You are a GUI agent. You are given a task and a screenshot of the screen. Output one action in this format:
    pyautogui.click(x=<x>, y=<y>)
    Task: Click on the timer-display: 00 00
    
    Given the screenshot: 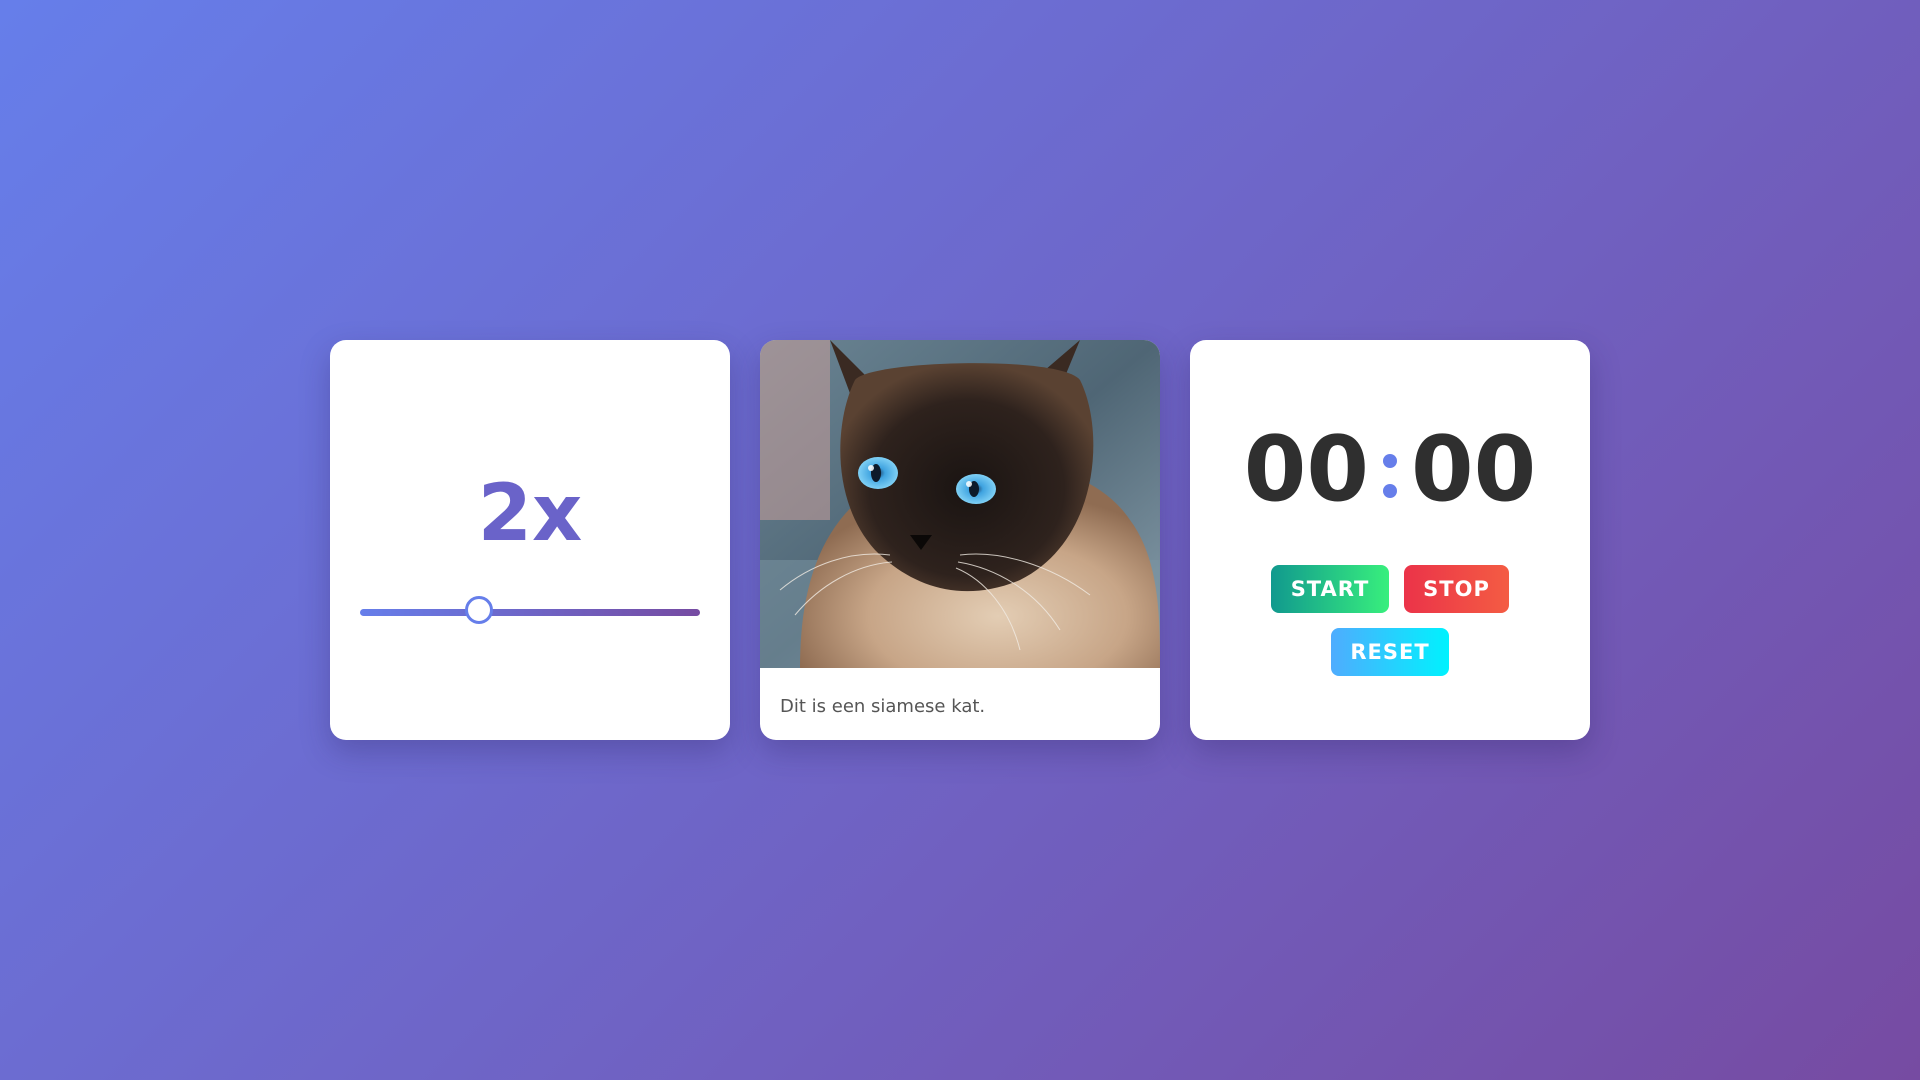 What is the action you would take?
    pyautogui.click(x=1390, y=470)
    